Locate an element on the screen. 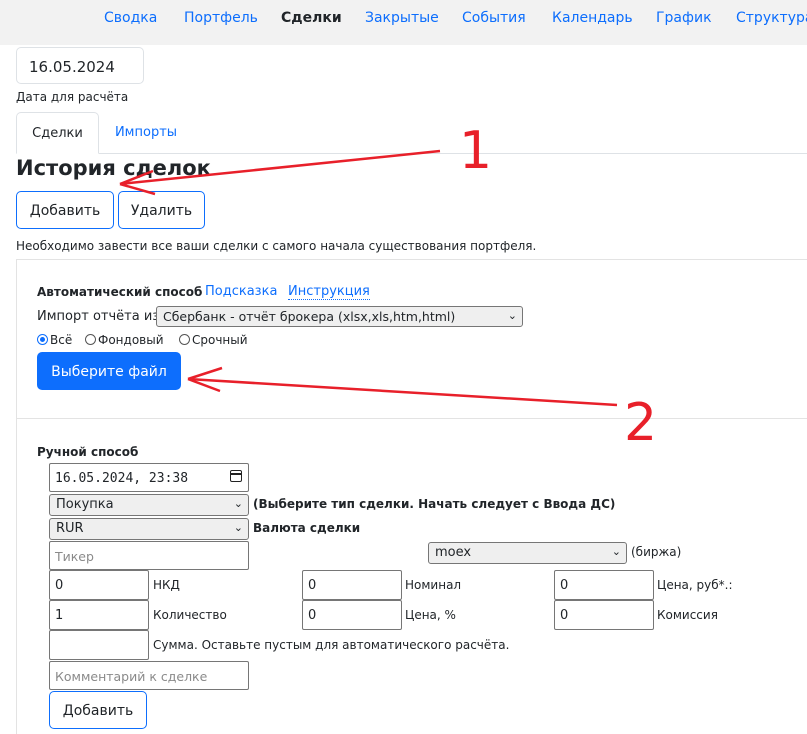 The height and width of the screenshot is (734, 807). annotation-number-1: 1 is located at coordinates (475, 151).